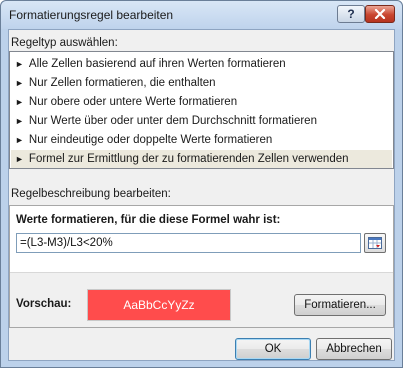 Image resolution: width=403 pixels, height=368 pixels. What do you see at coordinates (273, 349) in the screenshot?
I see `ok-button: OK` at bounding box center [273, 349].